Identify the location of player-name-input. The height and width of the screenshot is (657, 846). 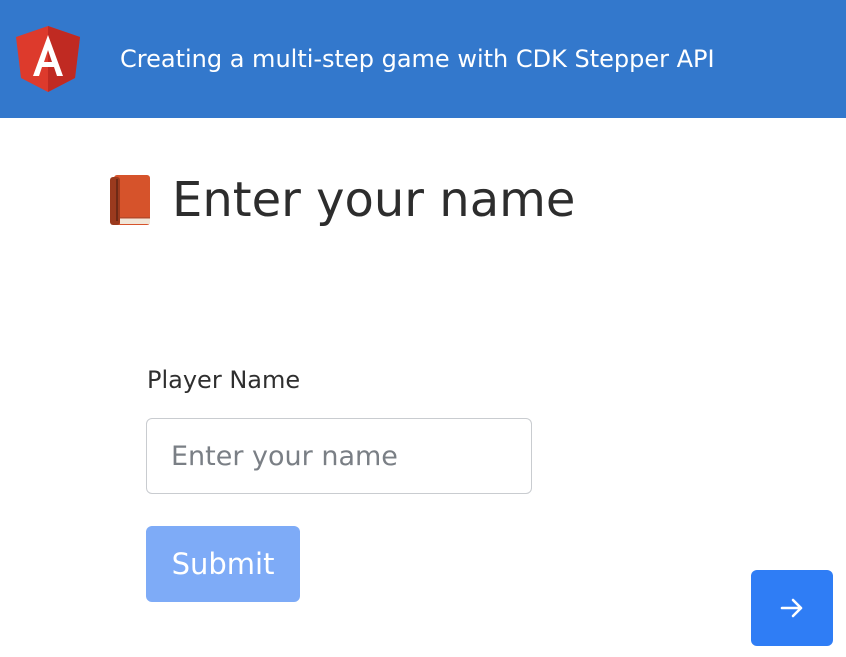
(339, 456).